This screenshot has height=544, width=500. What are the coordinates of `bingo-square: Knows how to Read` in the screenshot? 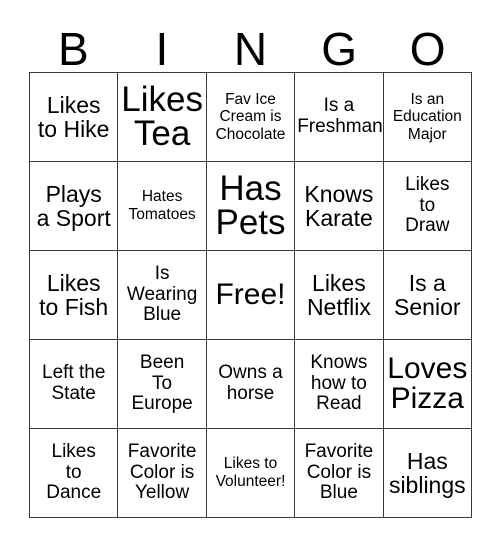 It's located at (339, 384).